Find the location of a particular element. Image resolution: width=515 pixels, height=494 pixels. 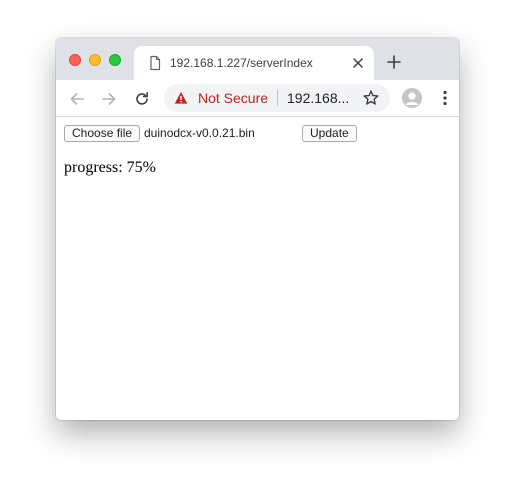

tab-active: 192.168.1.227/serverIndex is located at coordinates (254, 63).